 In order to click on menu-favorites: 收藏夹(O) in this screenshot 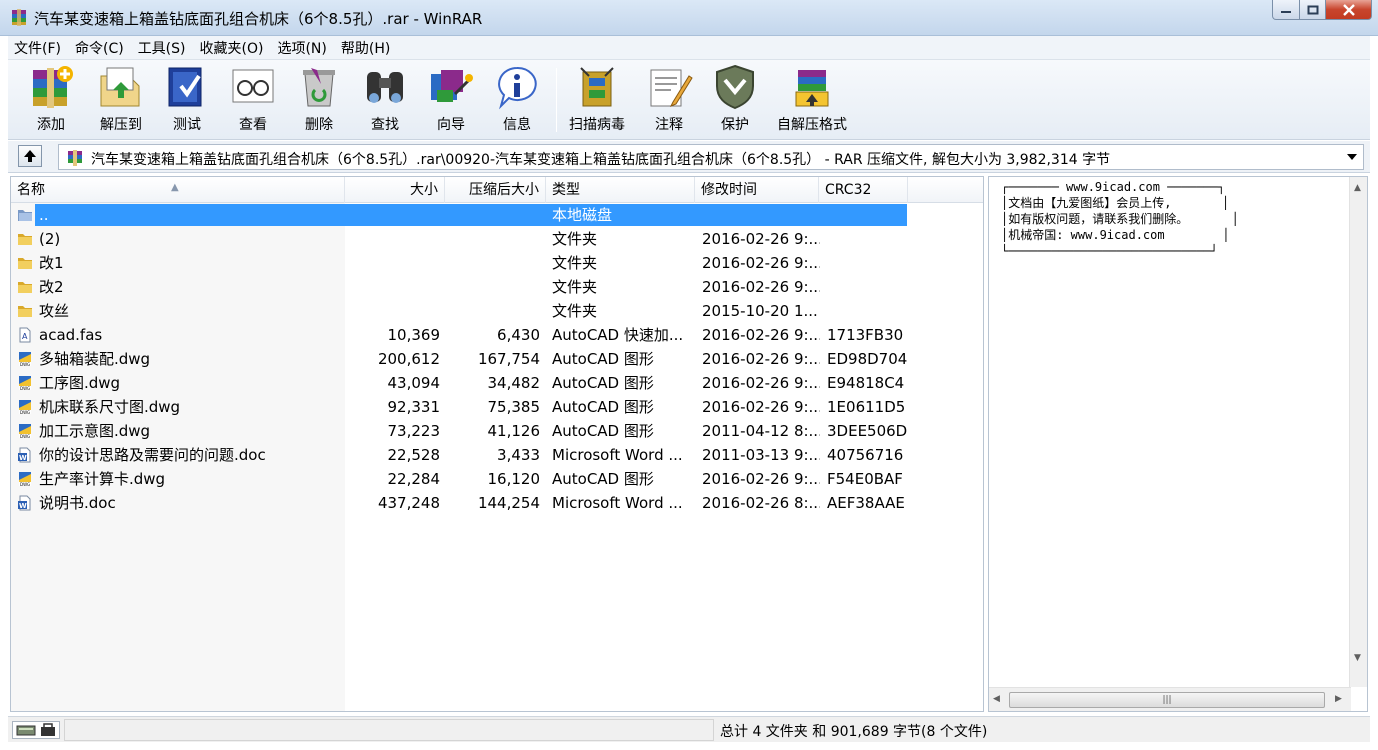, I will do `click(232, 48)`.